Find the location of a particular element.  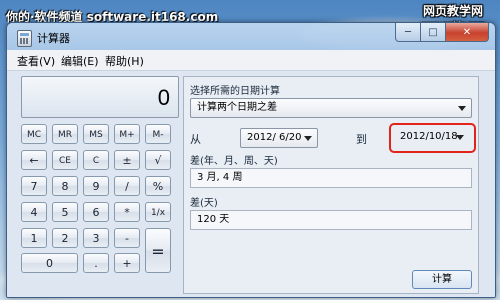

menu-help: 帮助(H) is located at coordinates (124, 61).